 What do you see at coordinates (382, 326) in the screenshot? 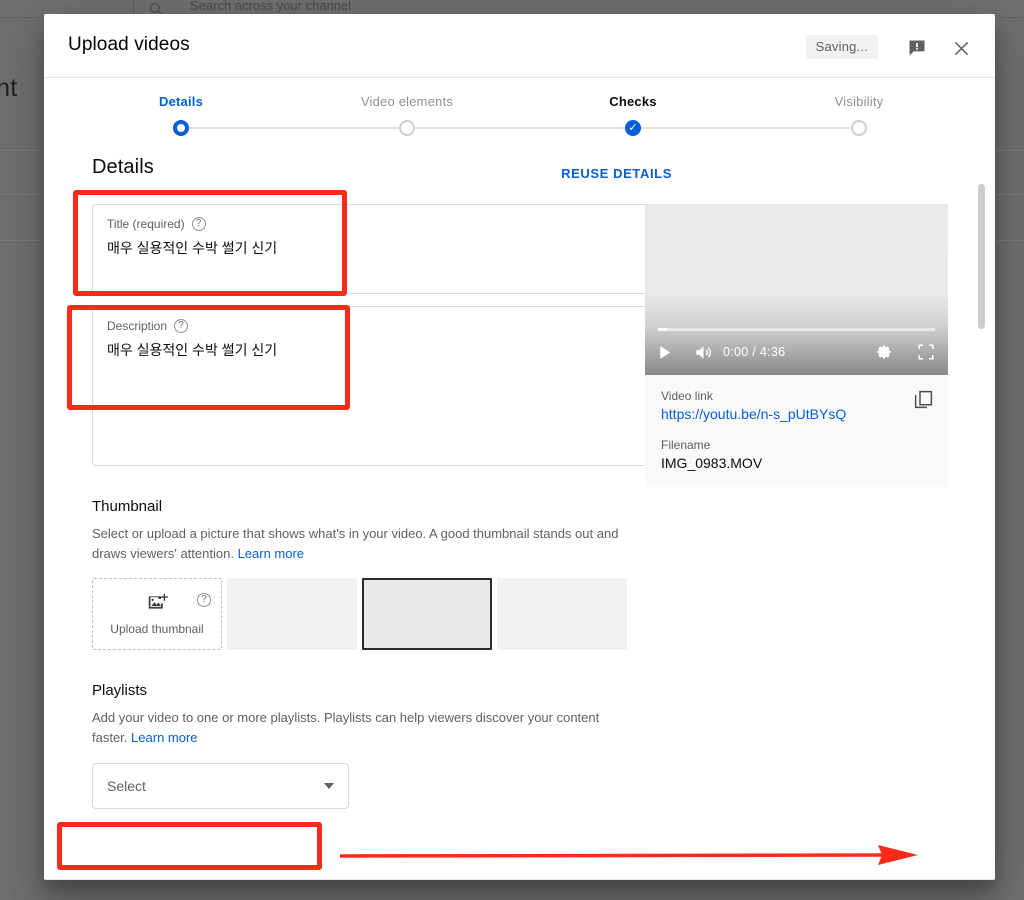
I see `description-field-label-row: Description ?` at bounding box center [382, 326].